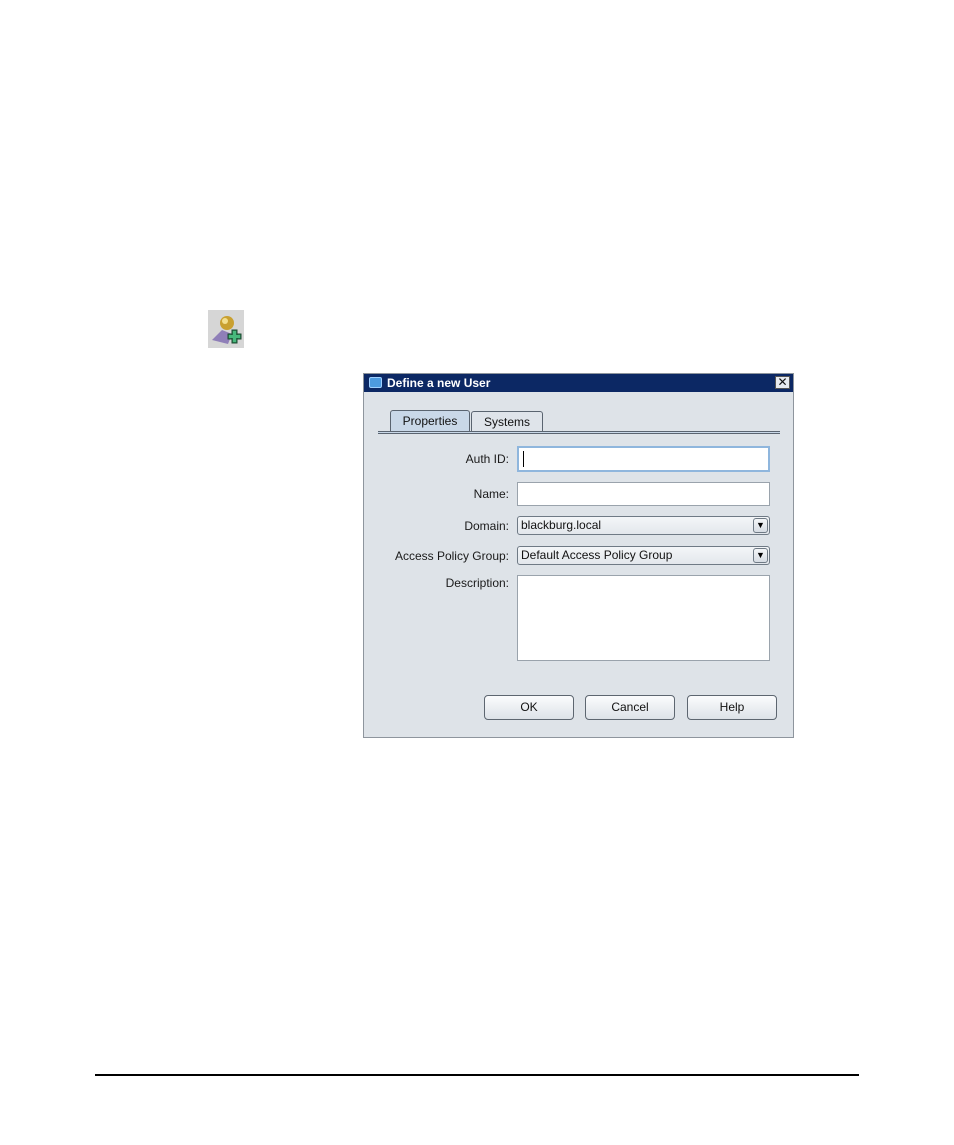  Describe the element at coordinates (507, 421) in the screenshot. I see `tab-systems: Systems` at that location.